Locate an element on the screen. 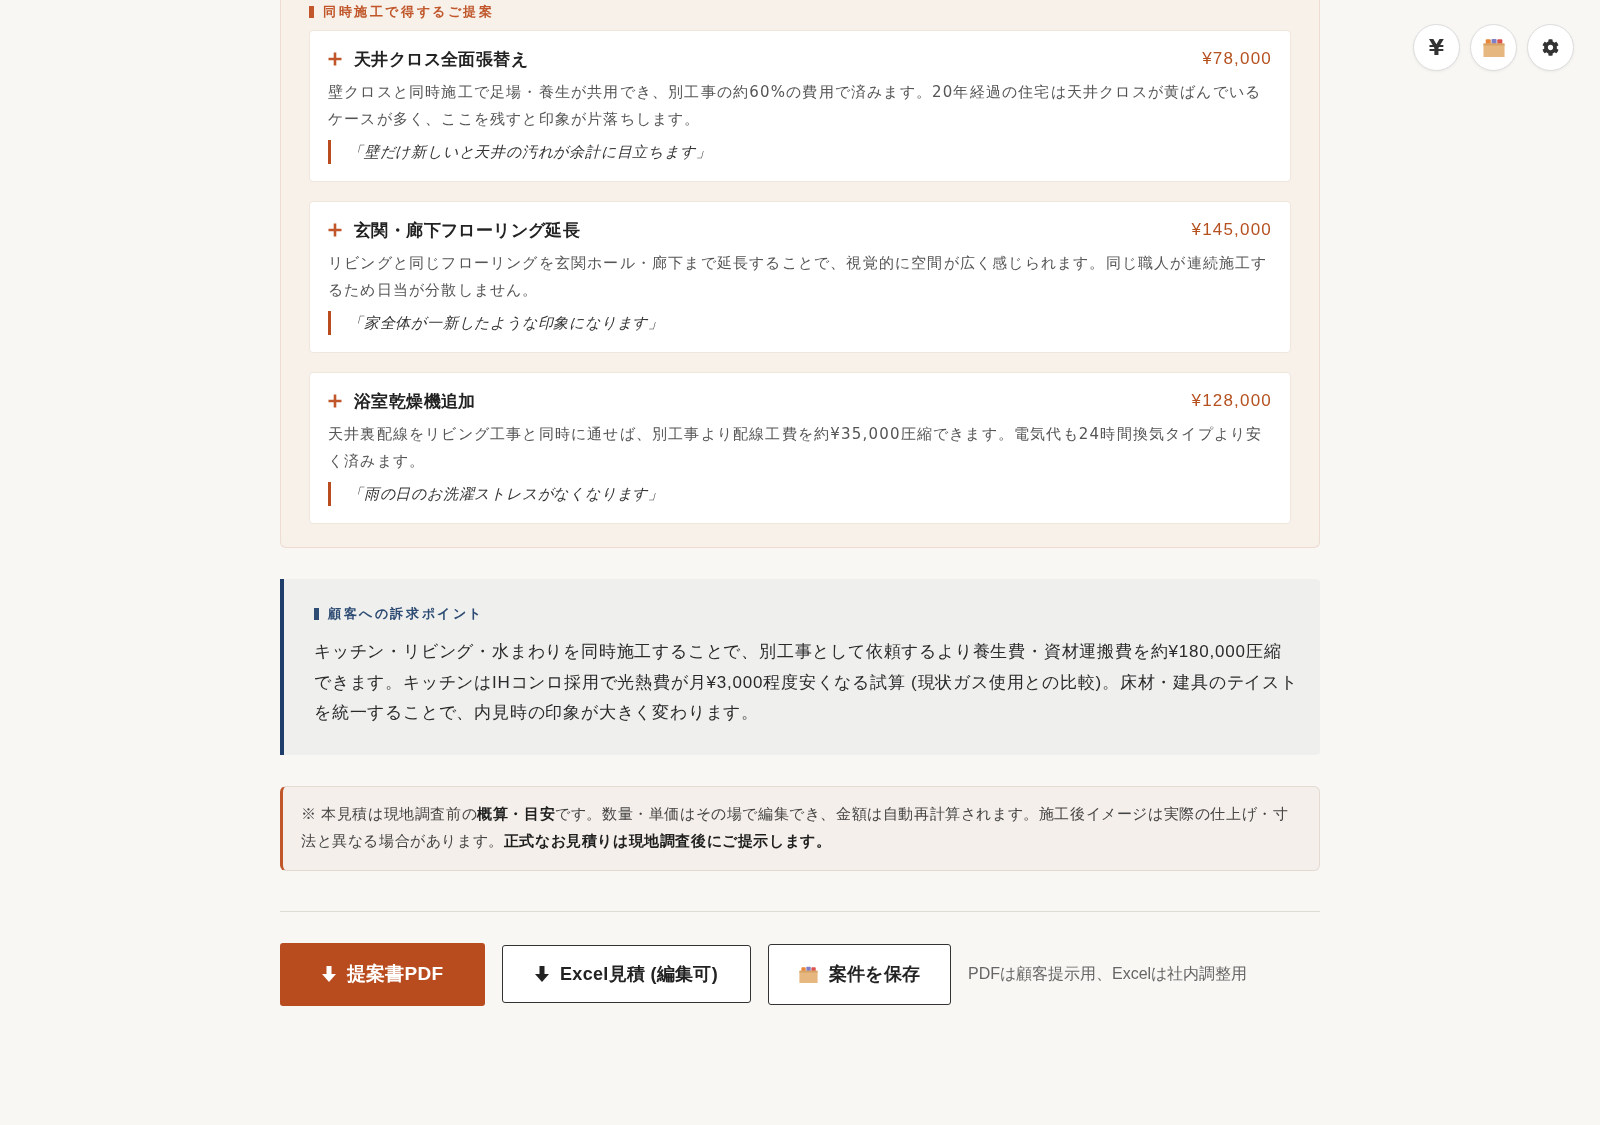  pdf-download-button: 提案書PDF is located at coordinates (382, 974).